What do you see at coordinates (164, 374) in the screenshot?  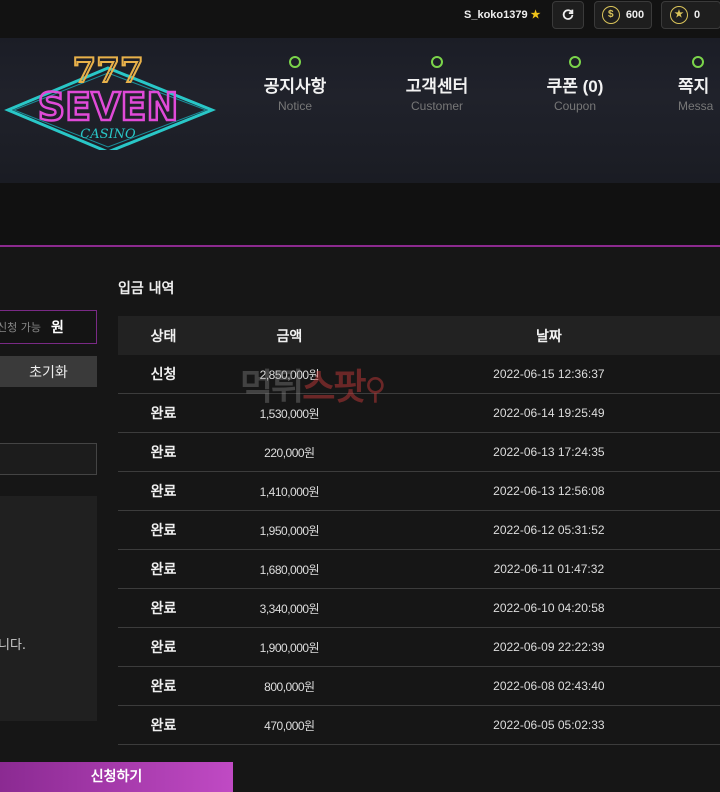 I see `row-status: 신청` at bounding box center [164, 374].